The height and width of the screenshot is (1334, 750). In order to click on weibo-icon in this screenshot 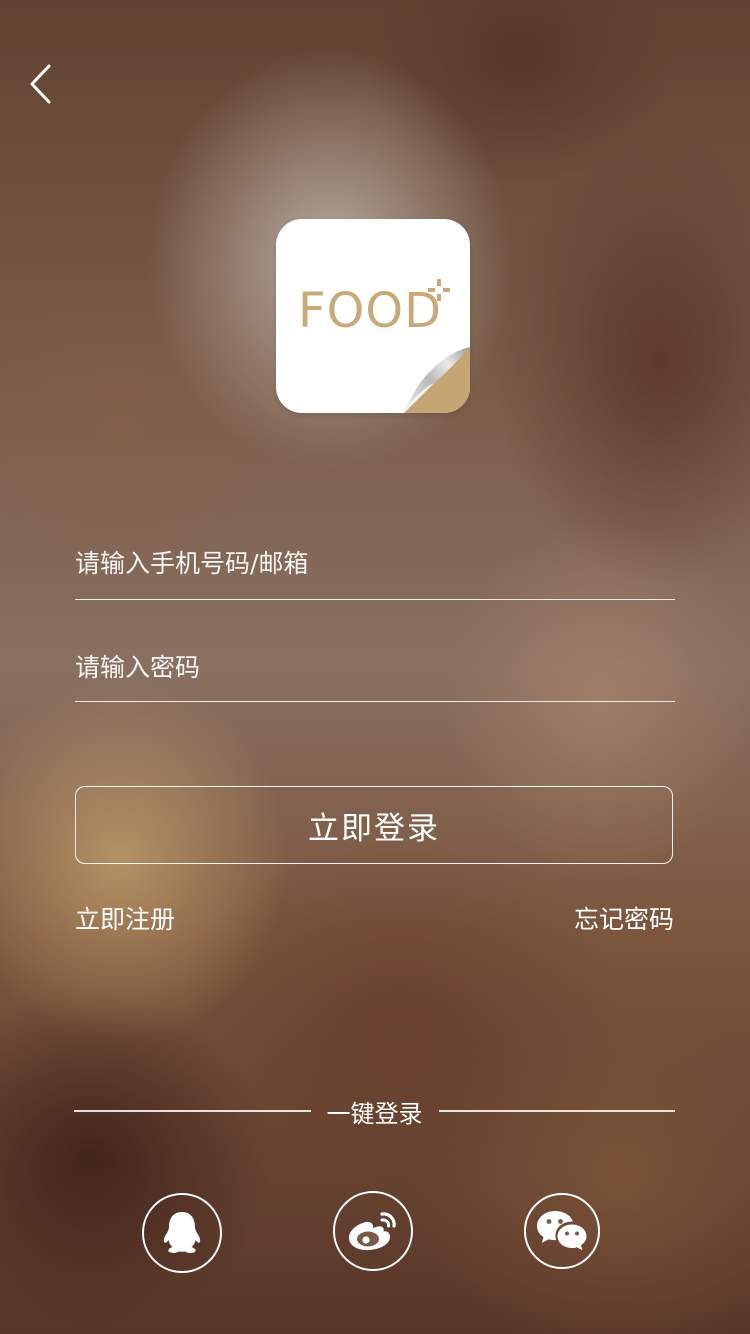, I will do `click(372, 1231)`.